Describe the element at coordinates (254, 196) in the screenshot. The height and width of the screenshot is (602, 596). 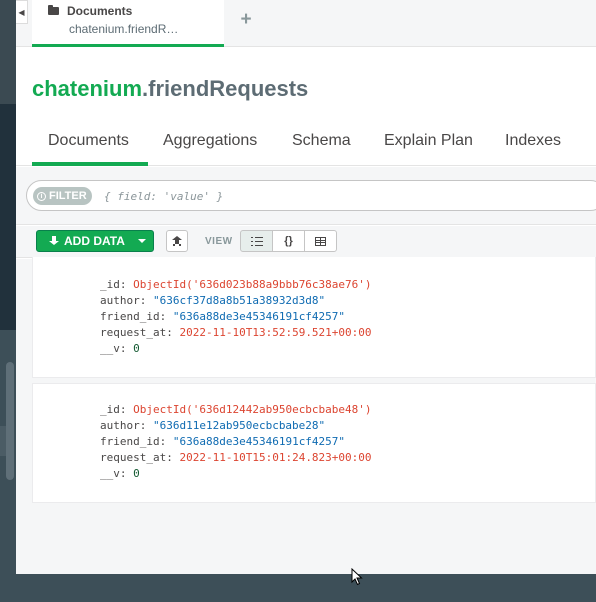
I see `filter-input` at that location.